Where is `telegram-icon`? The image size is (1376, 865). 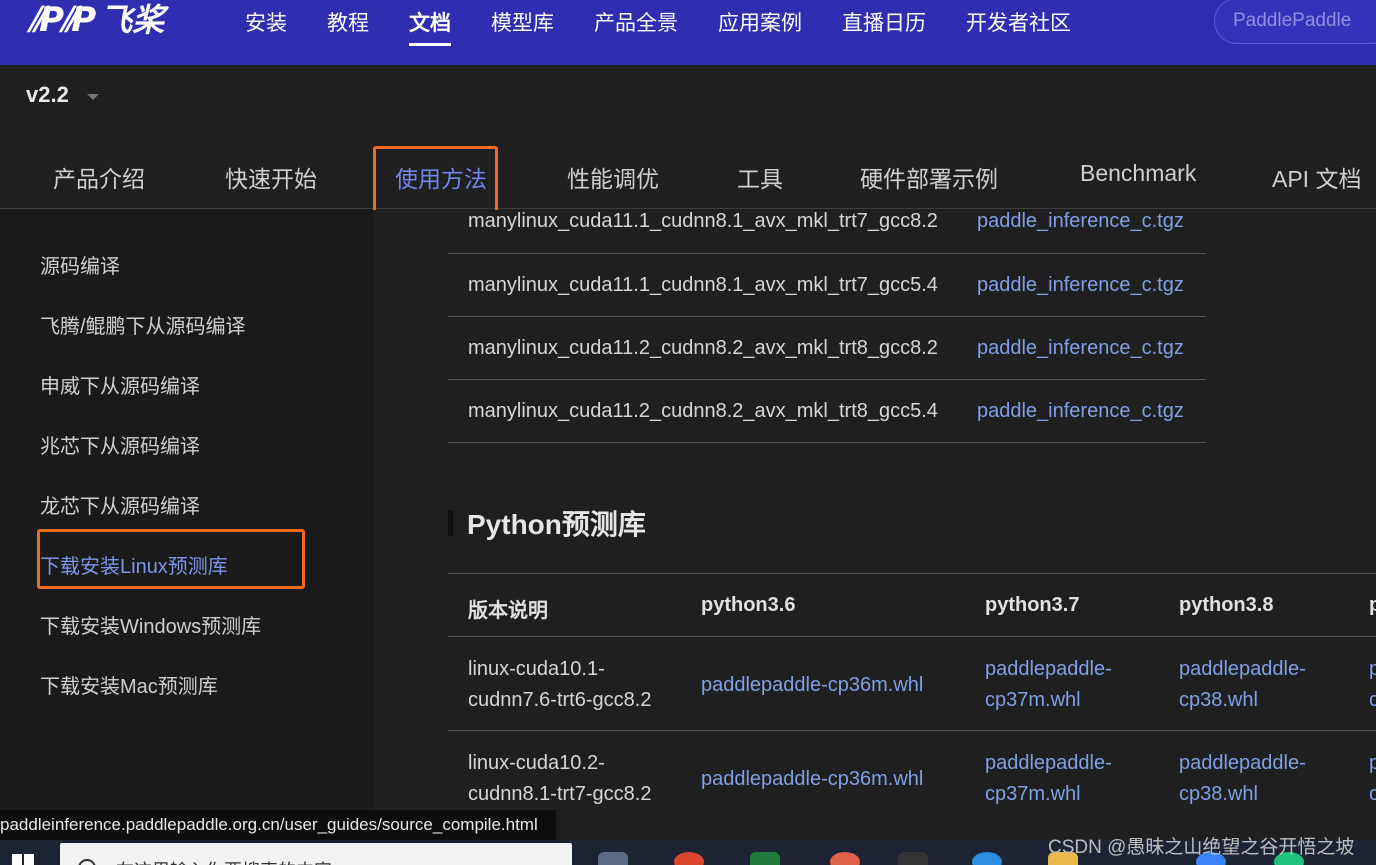 telegram-icon is located at coordinates (987, 858).